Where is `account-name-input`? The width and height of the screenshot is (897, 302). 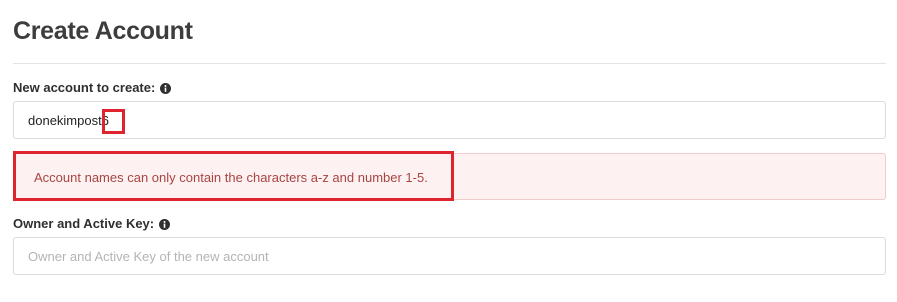
account-name-input is located at coordinates (449, 120).